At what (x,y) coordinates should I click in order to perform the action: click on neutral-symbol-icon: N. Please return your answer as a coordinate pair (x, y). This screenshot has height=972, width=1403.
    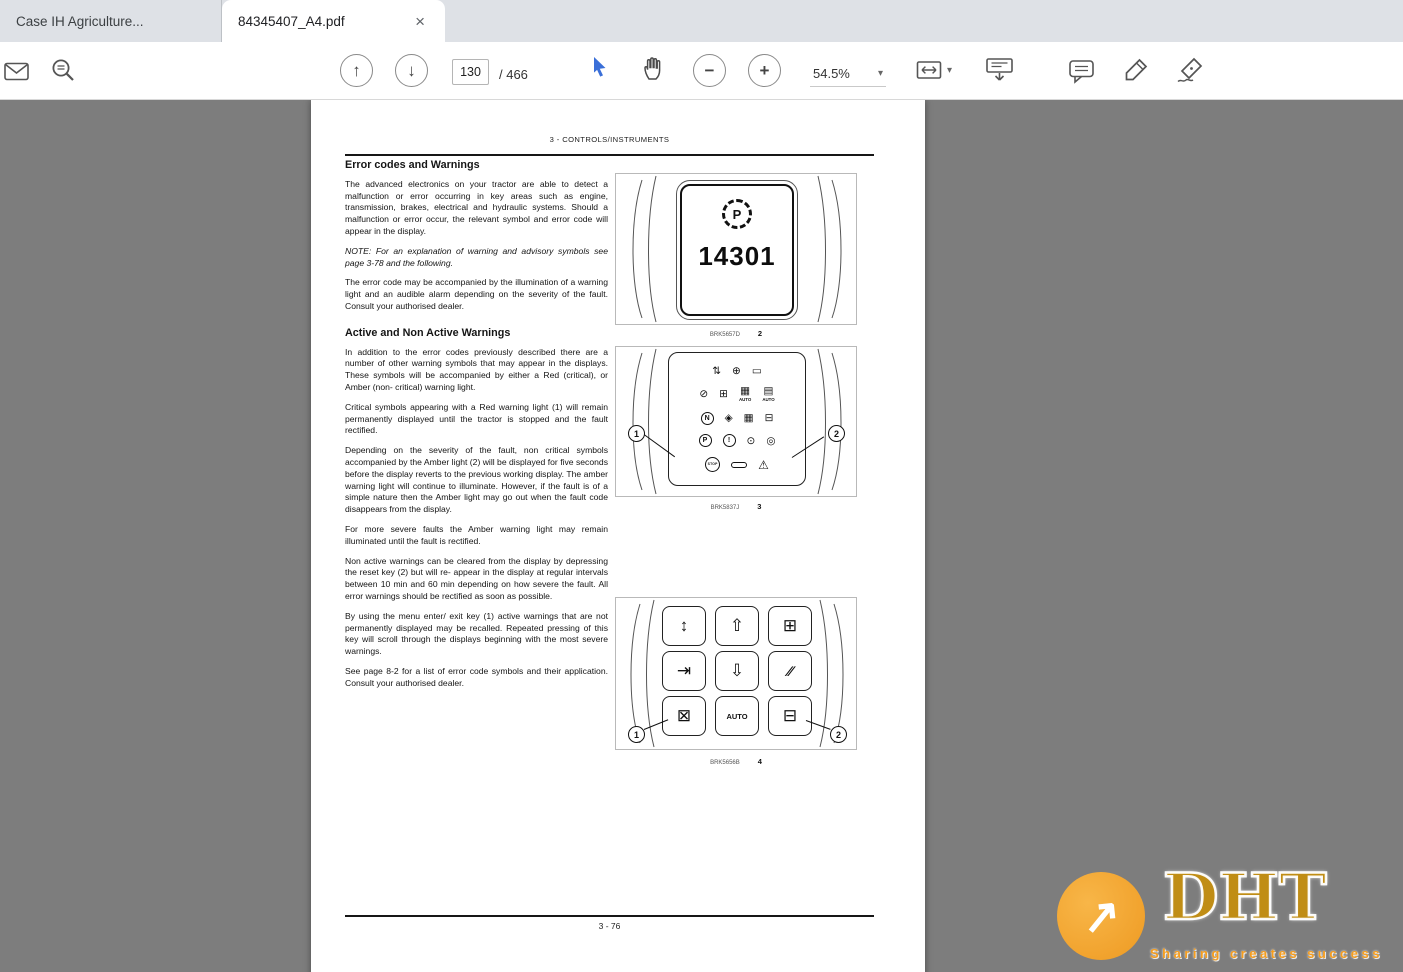
    Looking at the image, I should click on (707, 418).